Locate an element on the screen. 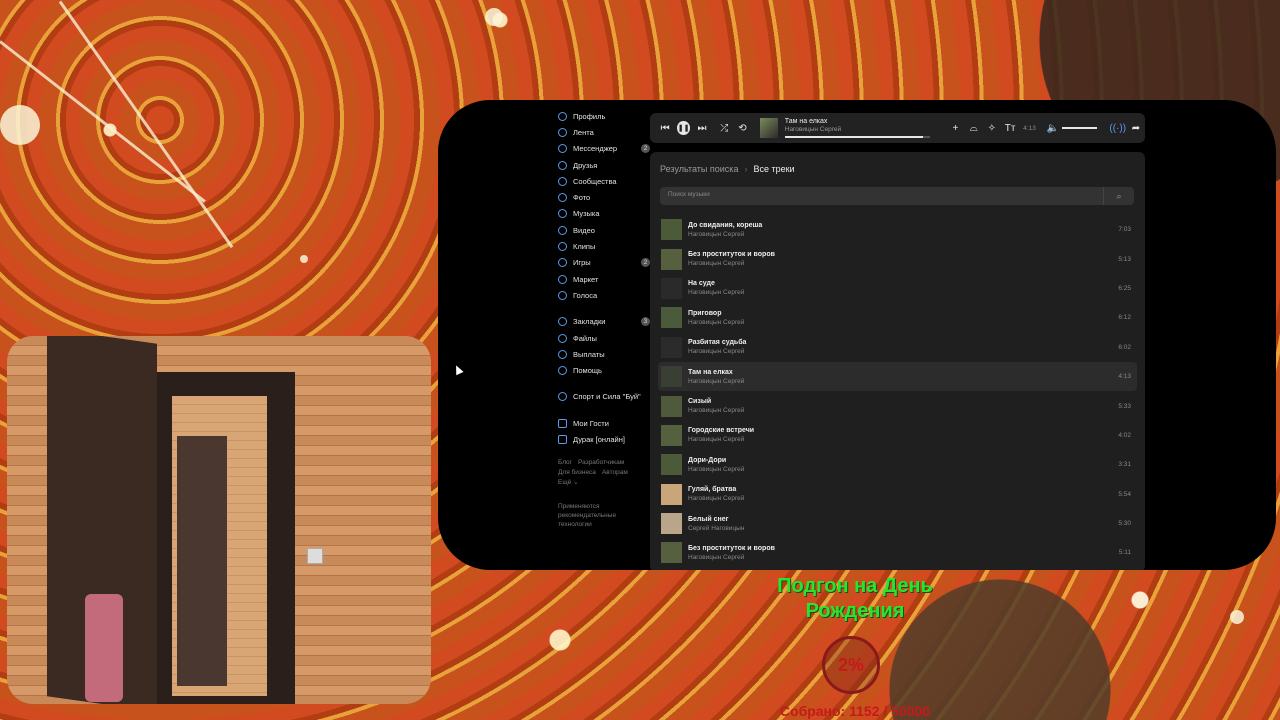 This screenshot has height=720, width=1280. track-row: Разбитая судьба Наговицын Сергей 6:02 is located at coordinates (897, 347).